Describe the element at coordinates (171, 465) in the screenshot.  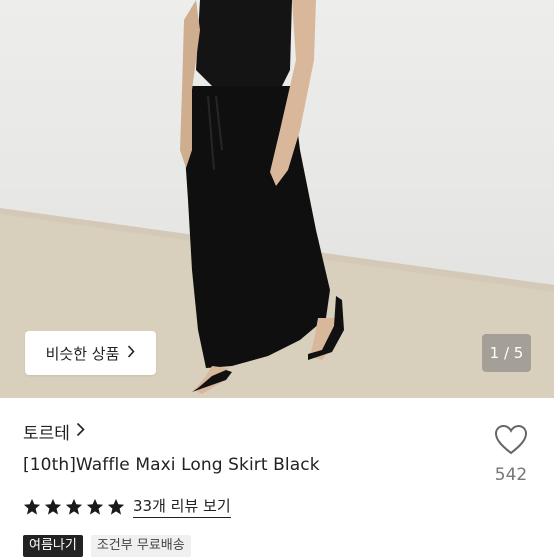
I see `product-title: [10th]Waffle Maxi Long Skirt Black` at that location.